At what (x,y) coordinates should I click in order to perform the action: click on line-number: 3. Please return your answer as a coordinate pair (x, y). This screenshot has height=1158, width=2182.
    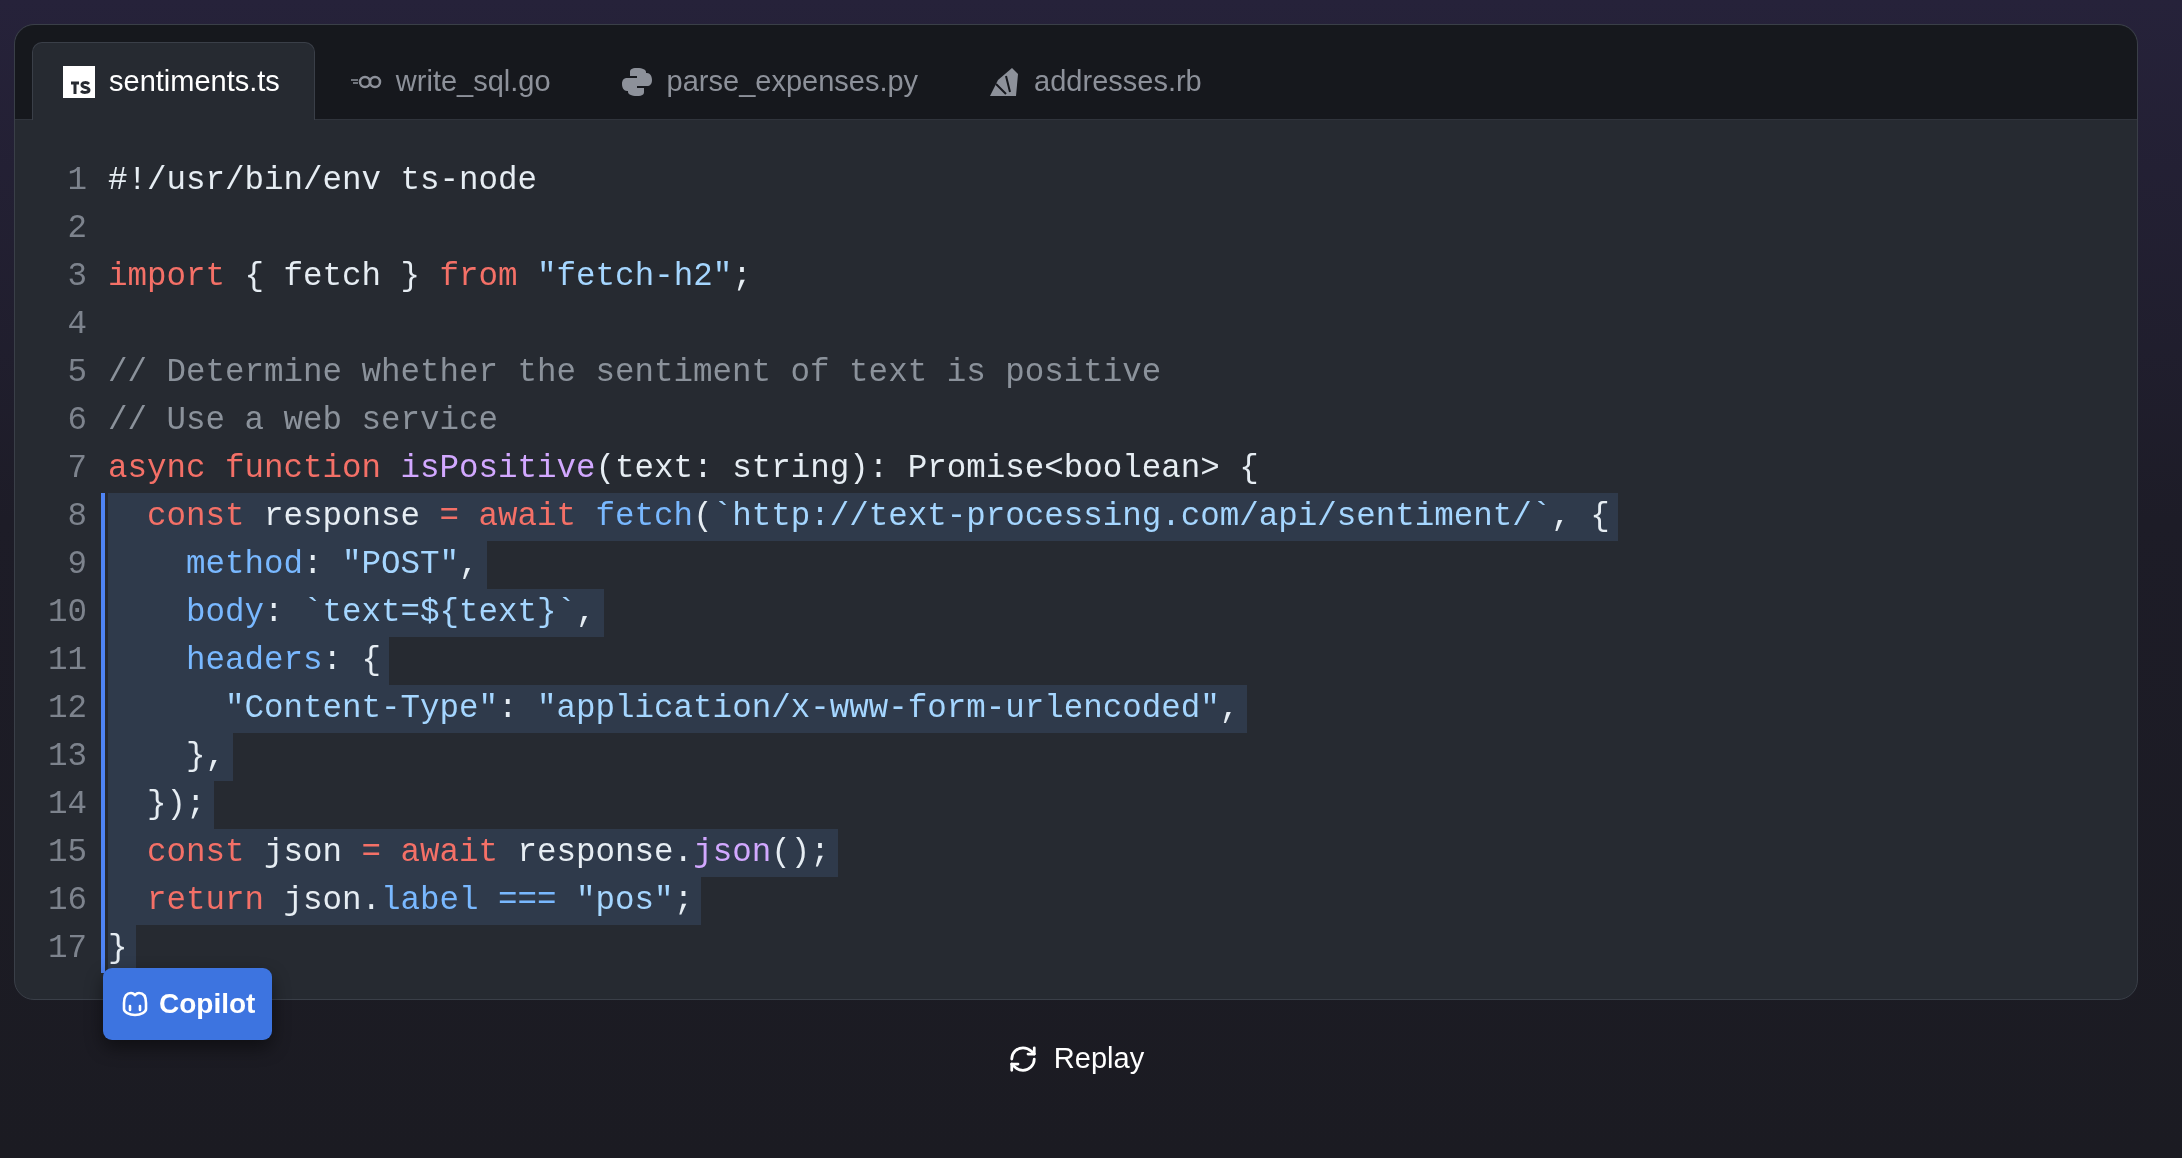
    Looking at the image, I should click on (76, 277).